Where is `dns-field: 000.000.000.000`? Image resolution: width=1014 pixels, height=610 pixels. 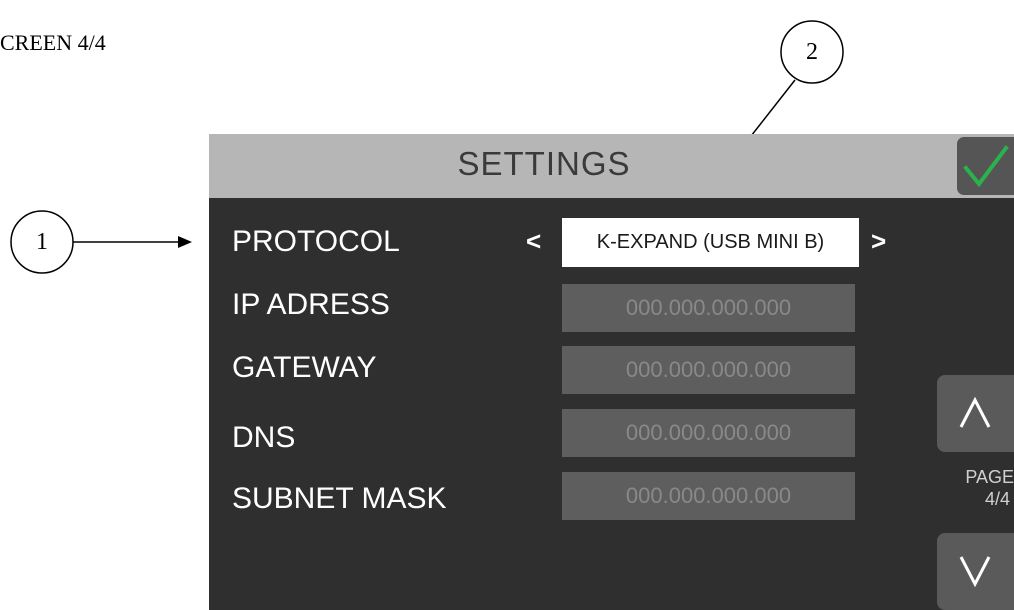
dns-field: 000.000.000.000 is located at coordinates (708, 433).